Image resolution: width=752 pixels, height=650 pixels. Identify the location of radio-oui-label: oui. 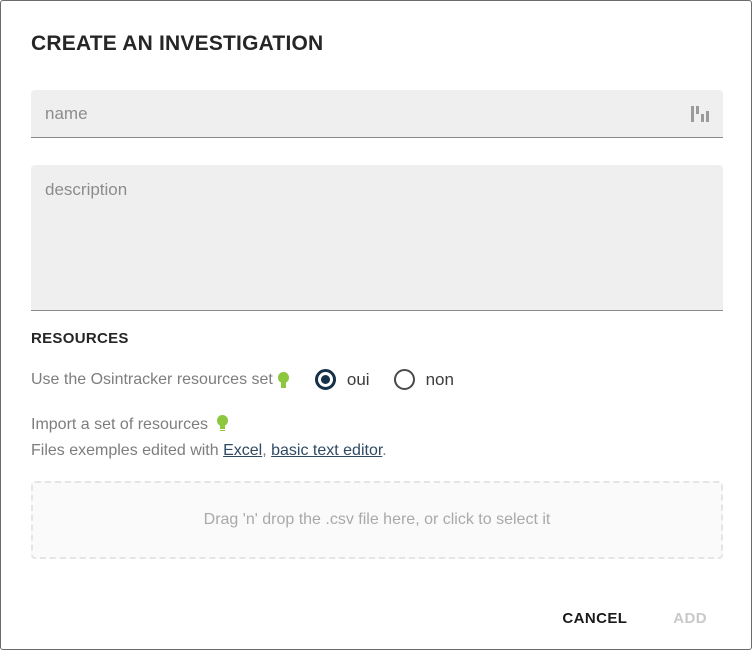
(358, 380).